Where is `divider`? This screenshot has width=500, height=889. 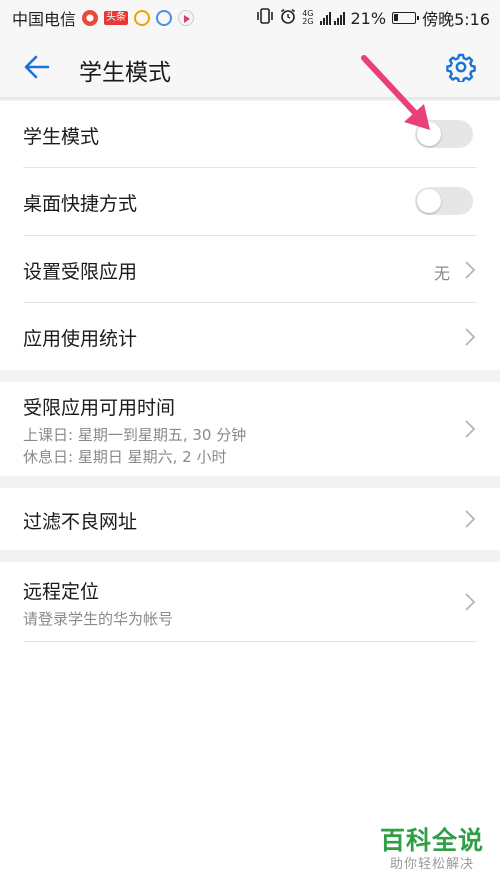
divider is located at coordinates (250, 641).